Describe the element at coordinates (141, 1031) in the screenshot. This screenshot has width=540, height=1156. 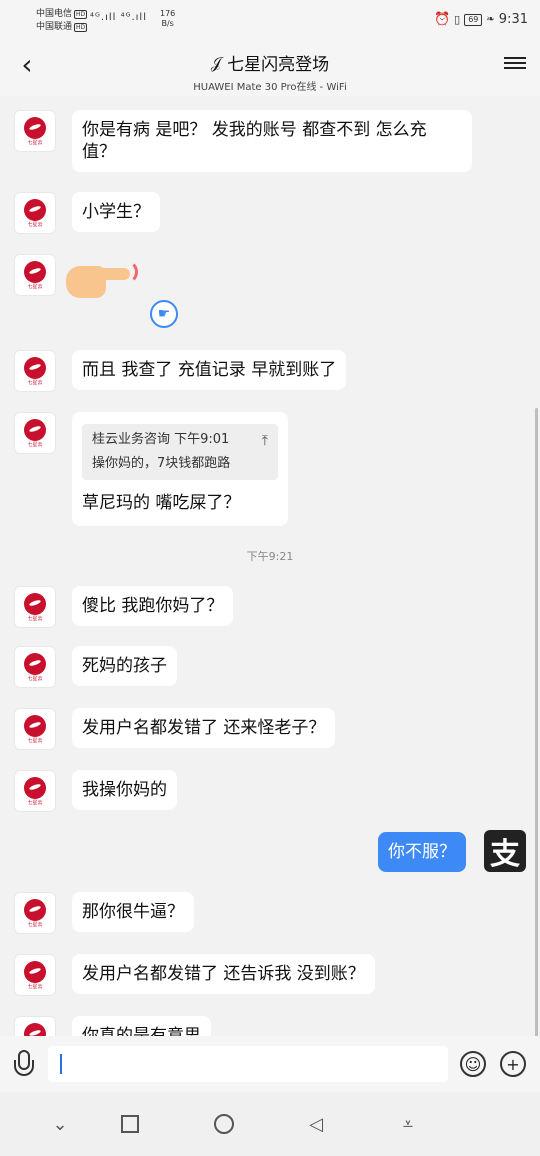
I see `message-text: 你真的是有意思` at that location.